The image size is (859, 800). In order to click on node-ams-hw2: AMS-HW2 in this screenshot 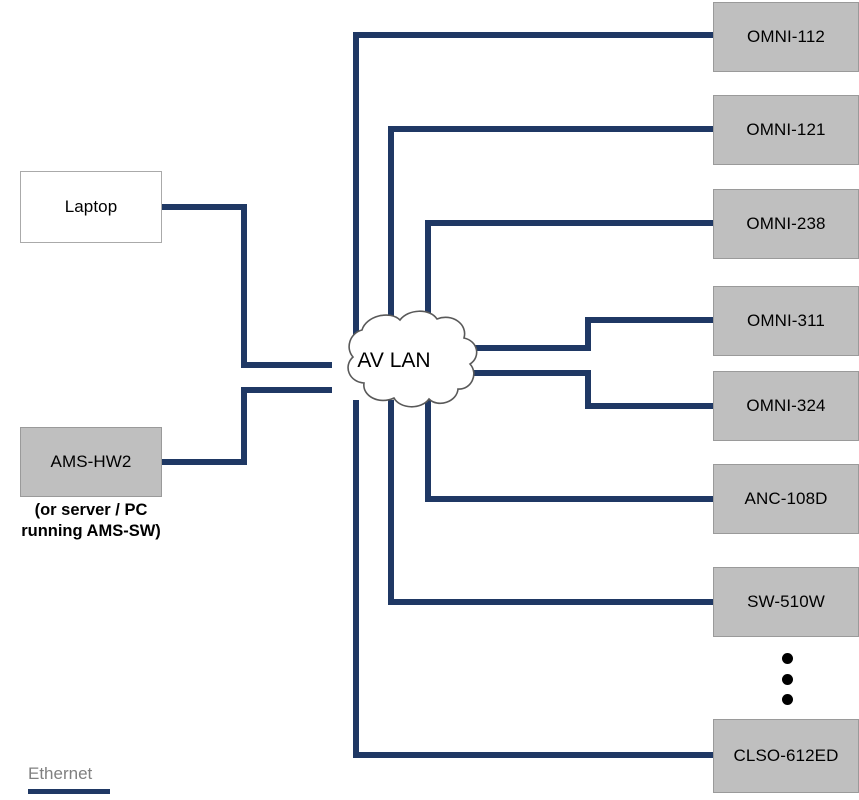, I will do `click(91, 462)`.